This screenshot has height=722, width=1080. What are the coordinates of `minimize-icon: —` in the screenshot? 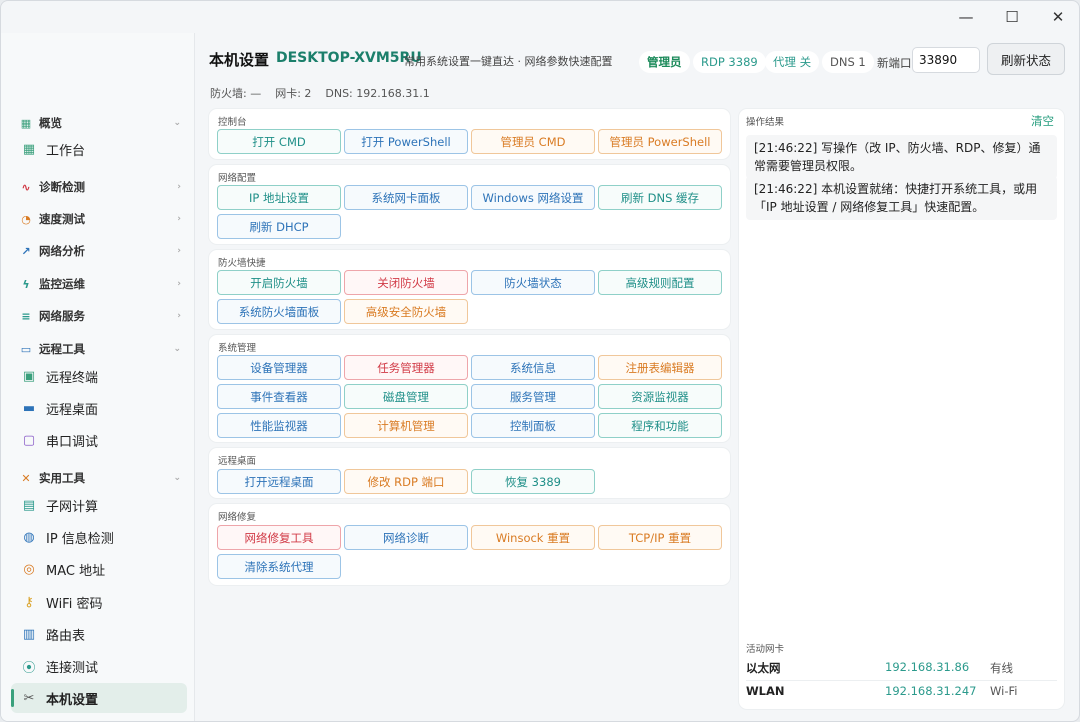 It's located at (966, 17).